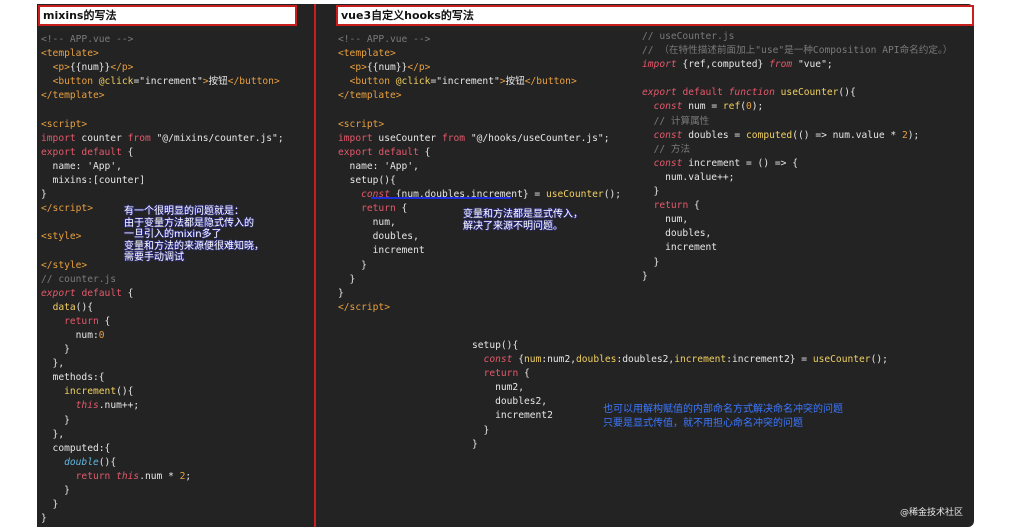  I want to click on watermark: @稀金技术社区, so click(931, 513).